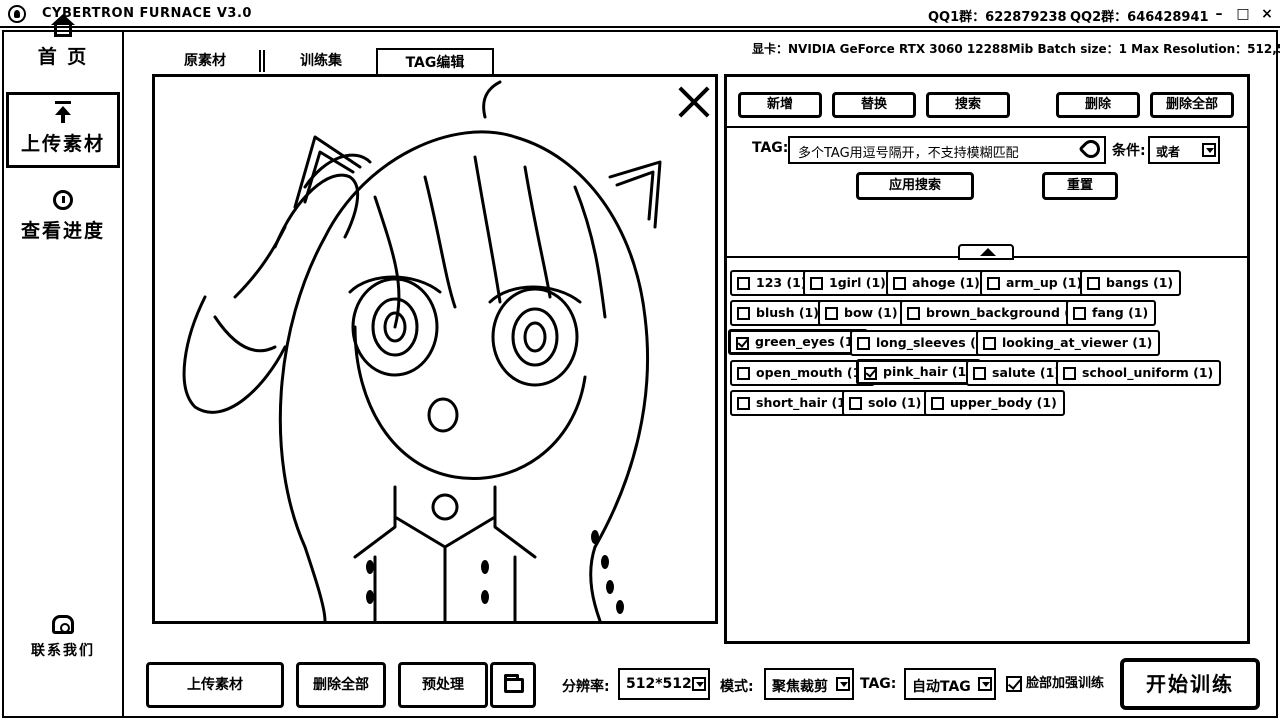 The image size is (1280, 720). I want to click on divider, so click(987, 127).